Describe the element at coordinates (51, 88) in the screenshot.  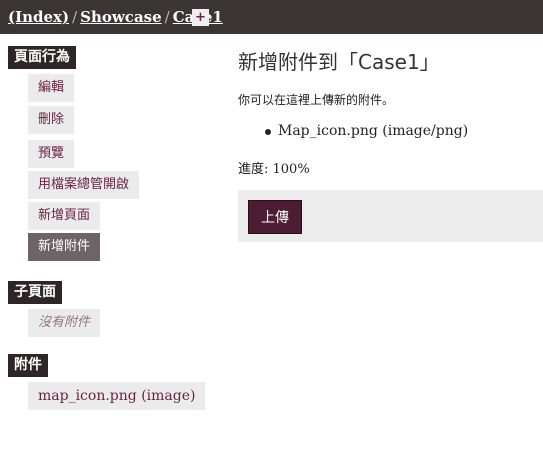
I see `edit-link: 編輯` at that location.